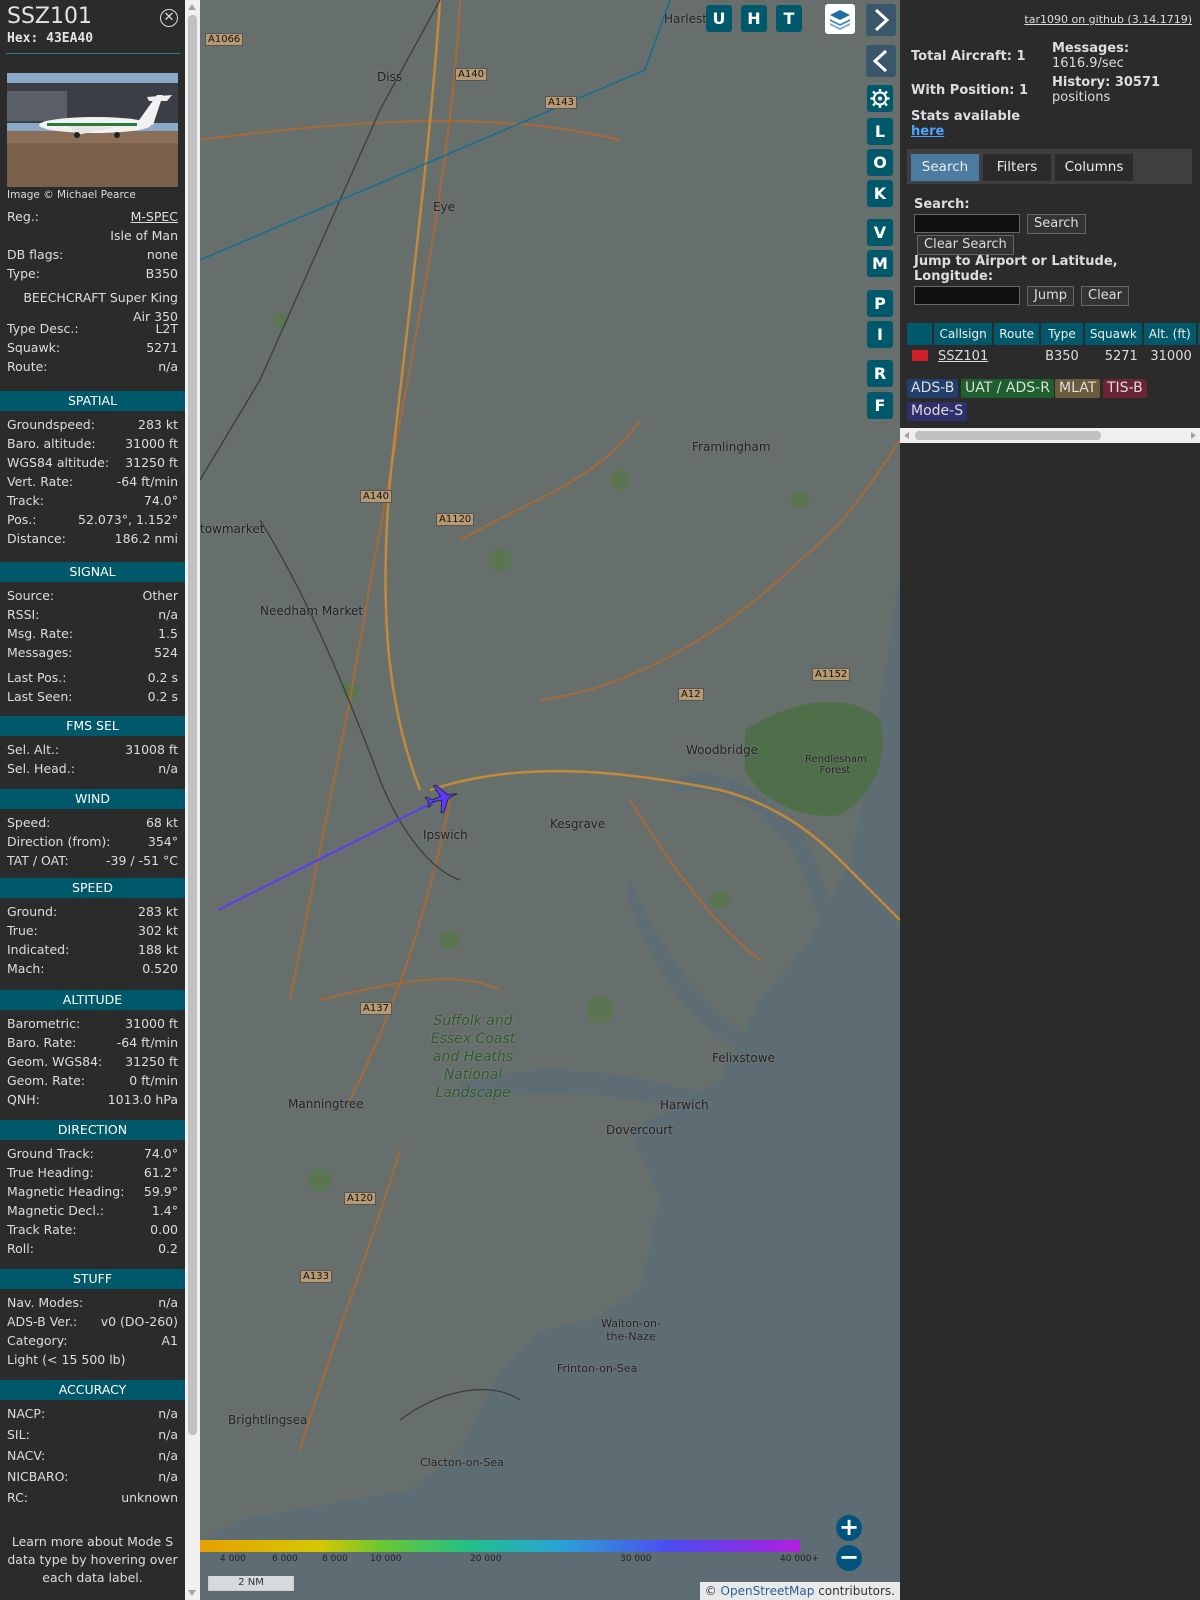  Describe the element at coordinates (160, 595) in the screenshot. I see `row-value: Other` at that location.